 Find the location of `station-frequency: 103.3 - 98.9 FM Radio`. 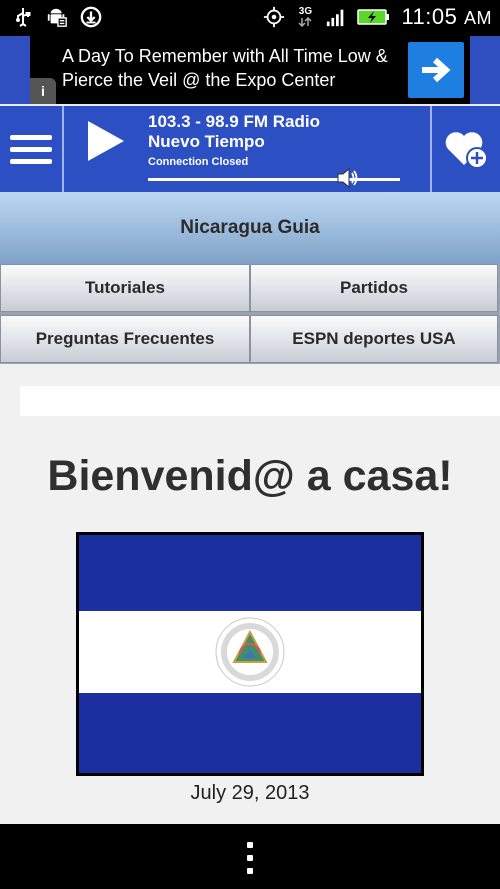

station-frequency: 103.3 - 98.9 FM Radio is located at coordinates (234, 121).